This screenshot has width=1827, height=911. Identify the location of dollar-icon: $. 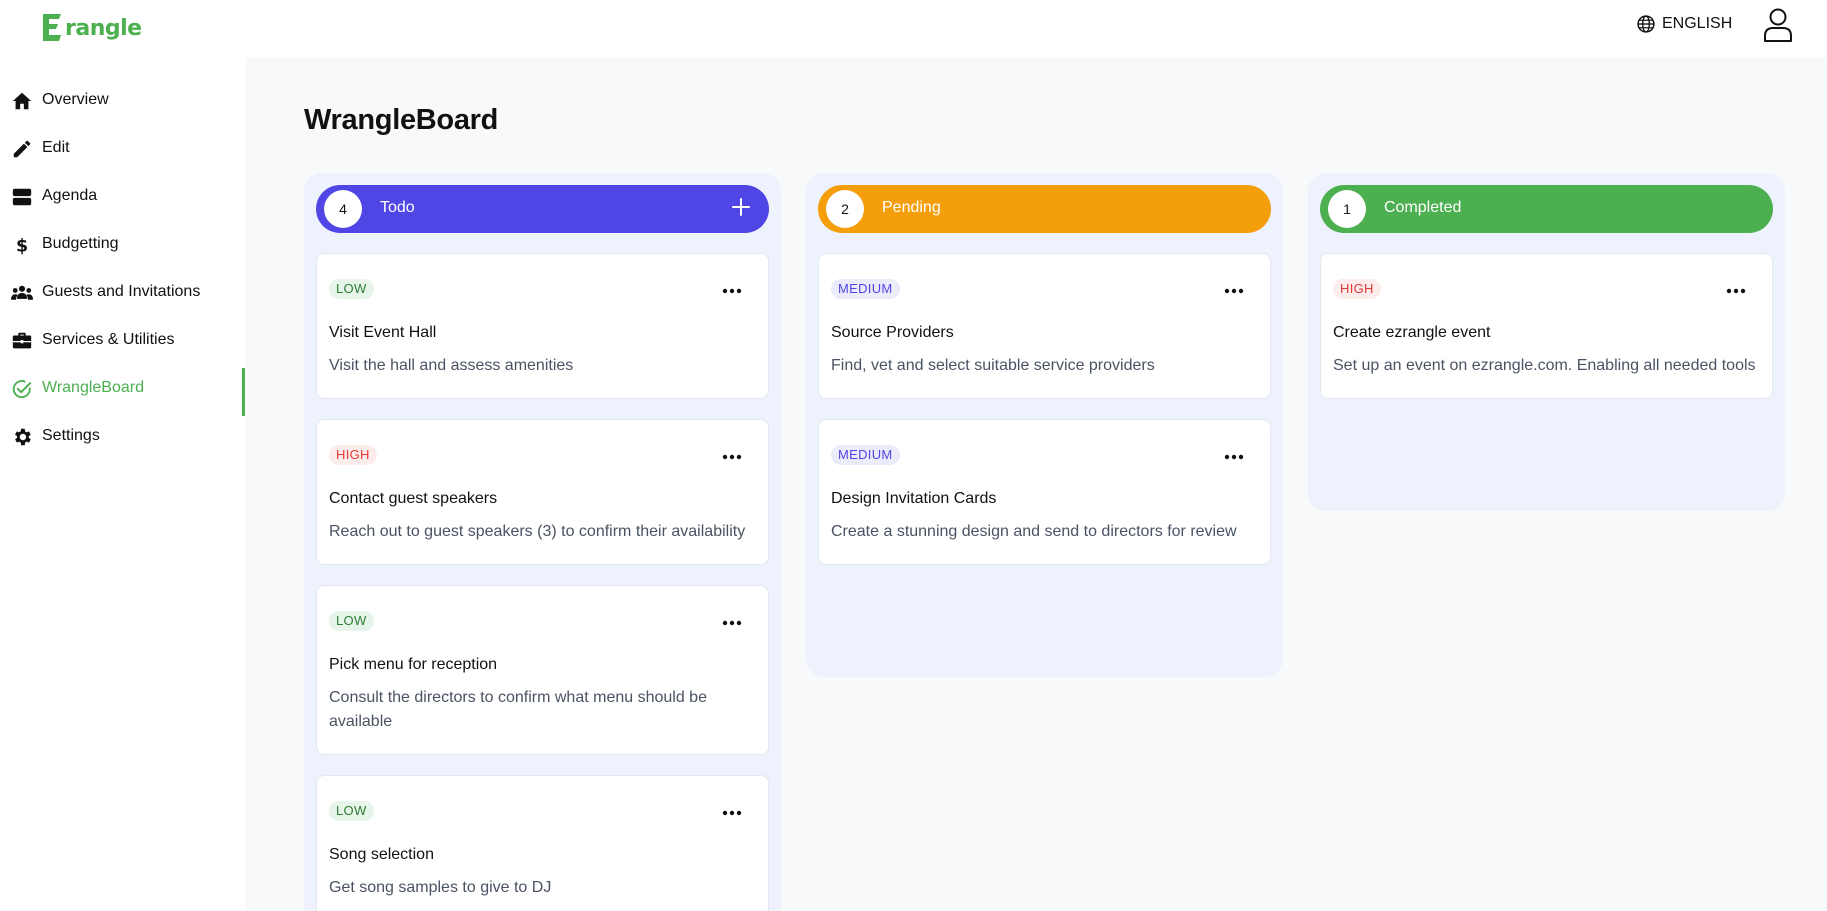
(22, 245).